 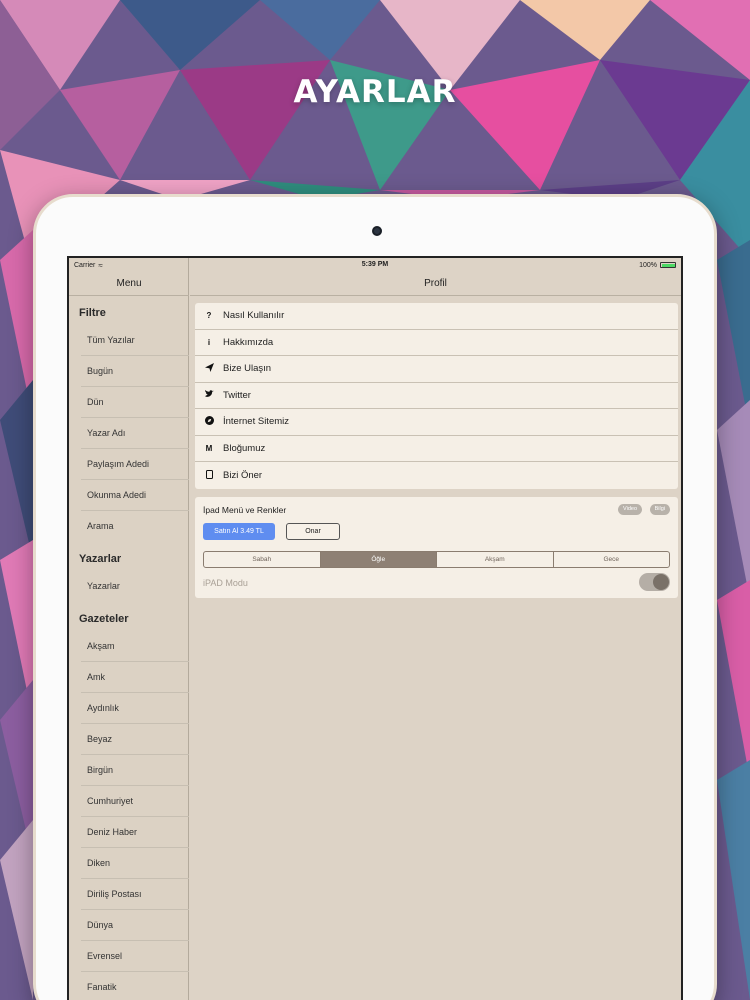 What do you see at coordinates (100, 559) in the screenshot?
I see `section-title-yazarlar: Yazarlar` at bounding box center [100, 559].